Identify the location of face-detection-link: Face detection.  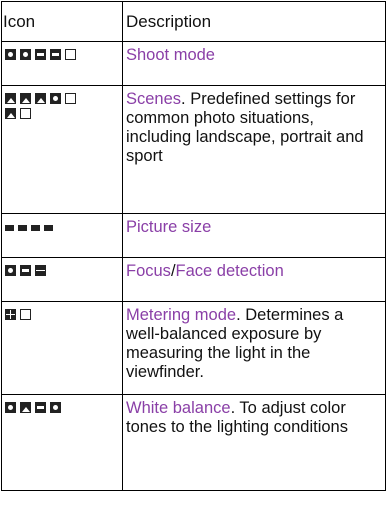
(230, 271).